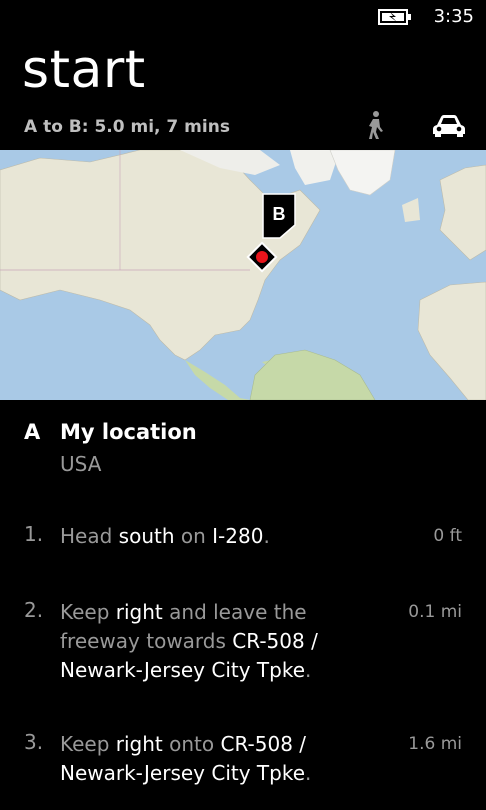 The height and width of the screenshot is (810, 486). What do you see at coordinates (34, 742) in the screenshot?
I see `step-number: 3.` at bounding box center [34, 742].